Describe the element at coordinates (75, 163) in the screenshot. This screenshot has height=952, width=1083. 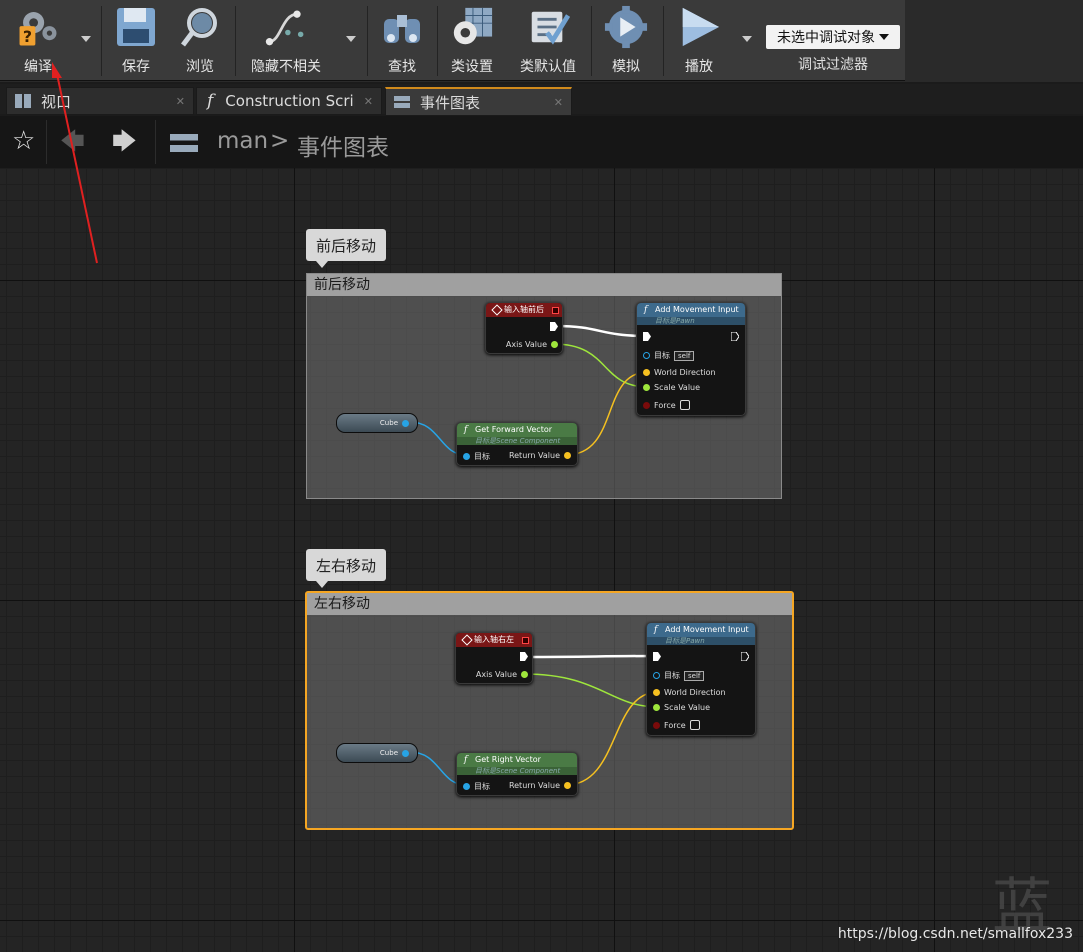
I see `annotation-arrow` at that location.